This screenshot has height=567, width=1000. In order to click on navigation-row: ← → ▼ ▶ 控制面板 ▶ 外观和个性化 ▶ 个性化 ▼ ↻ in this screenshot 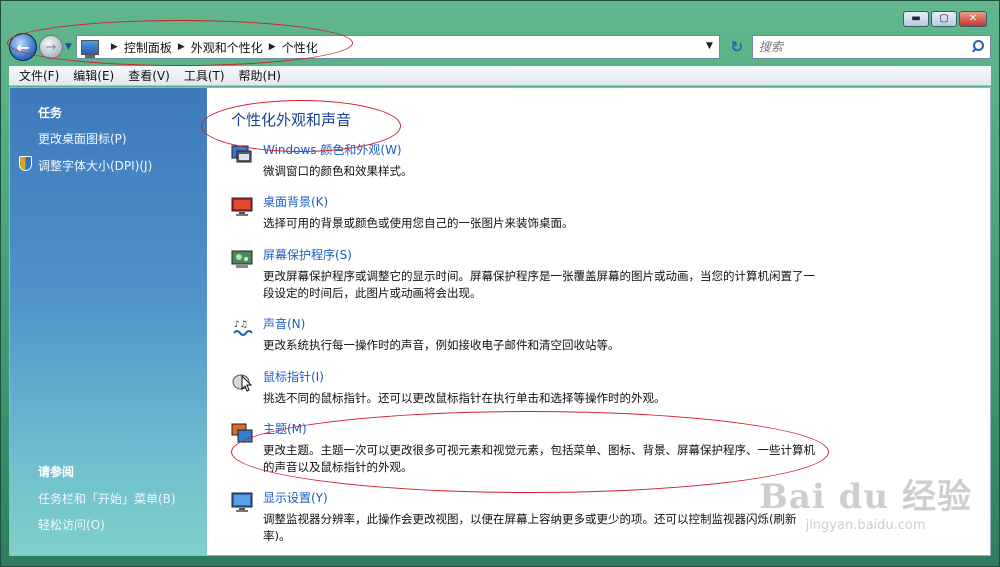, I will do `click(500, 47)`.